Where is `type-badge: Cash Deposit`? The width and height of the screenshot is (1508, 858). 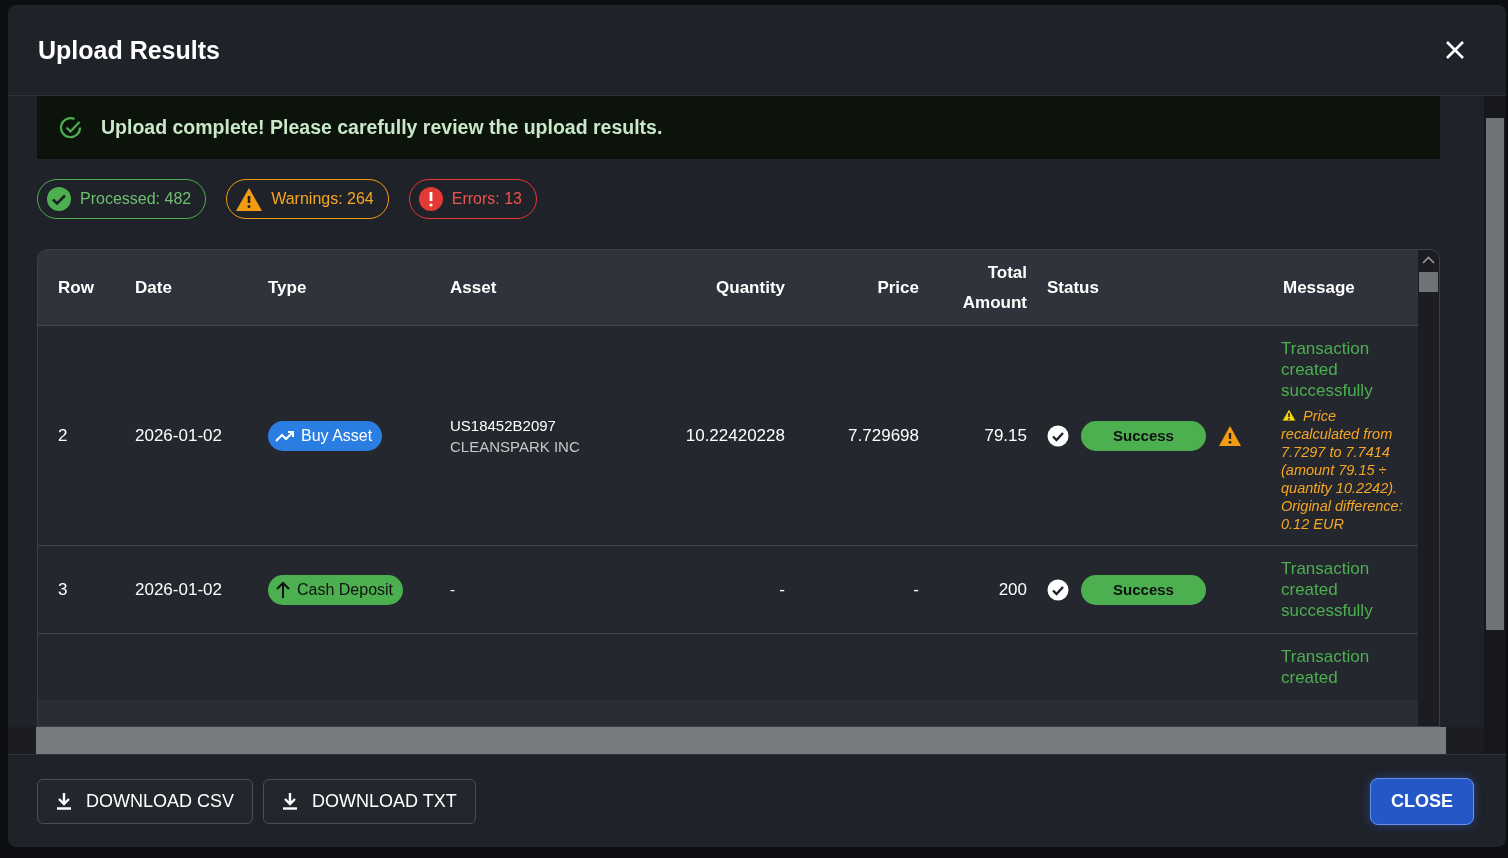 type-badge: Cash Deposit is located at coordinates (336, 589).